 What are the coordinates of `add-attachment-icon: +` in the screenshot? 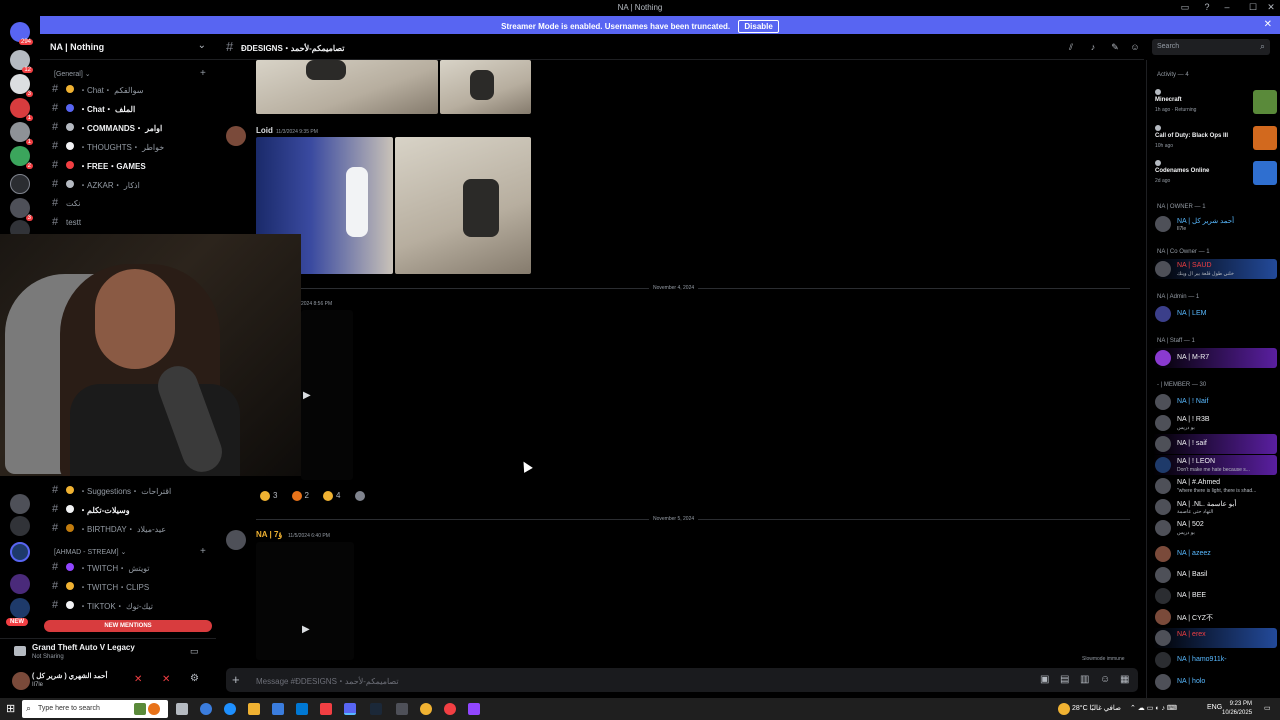 It's located at (236, 679).